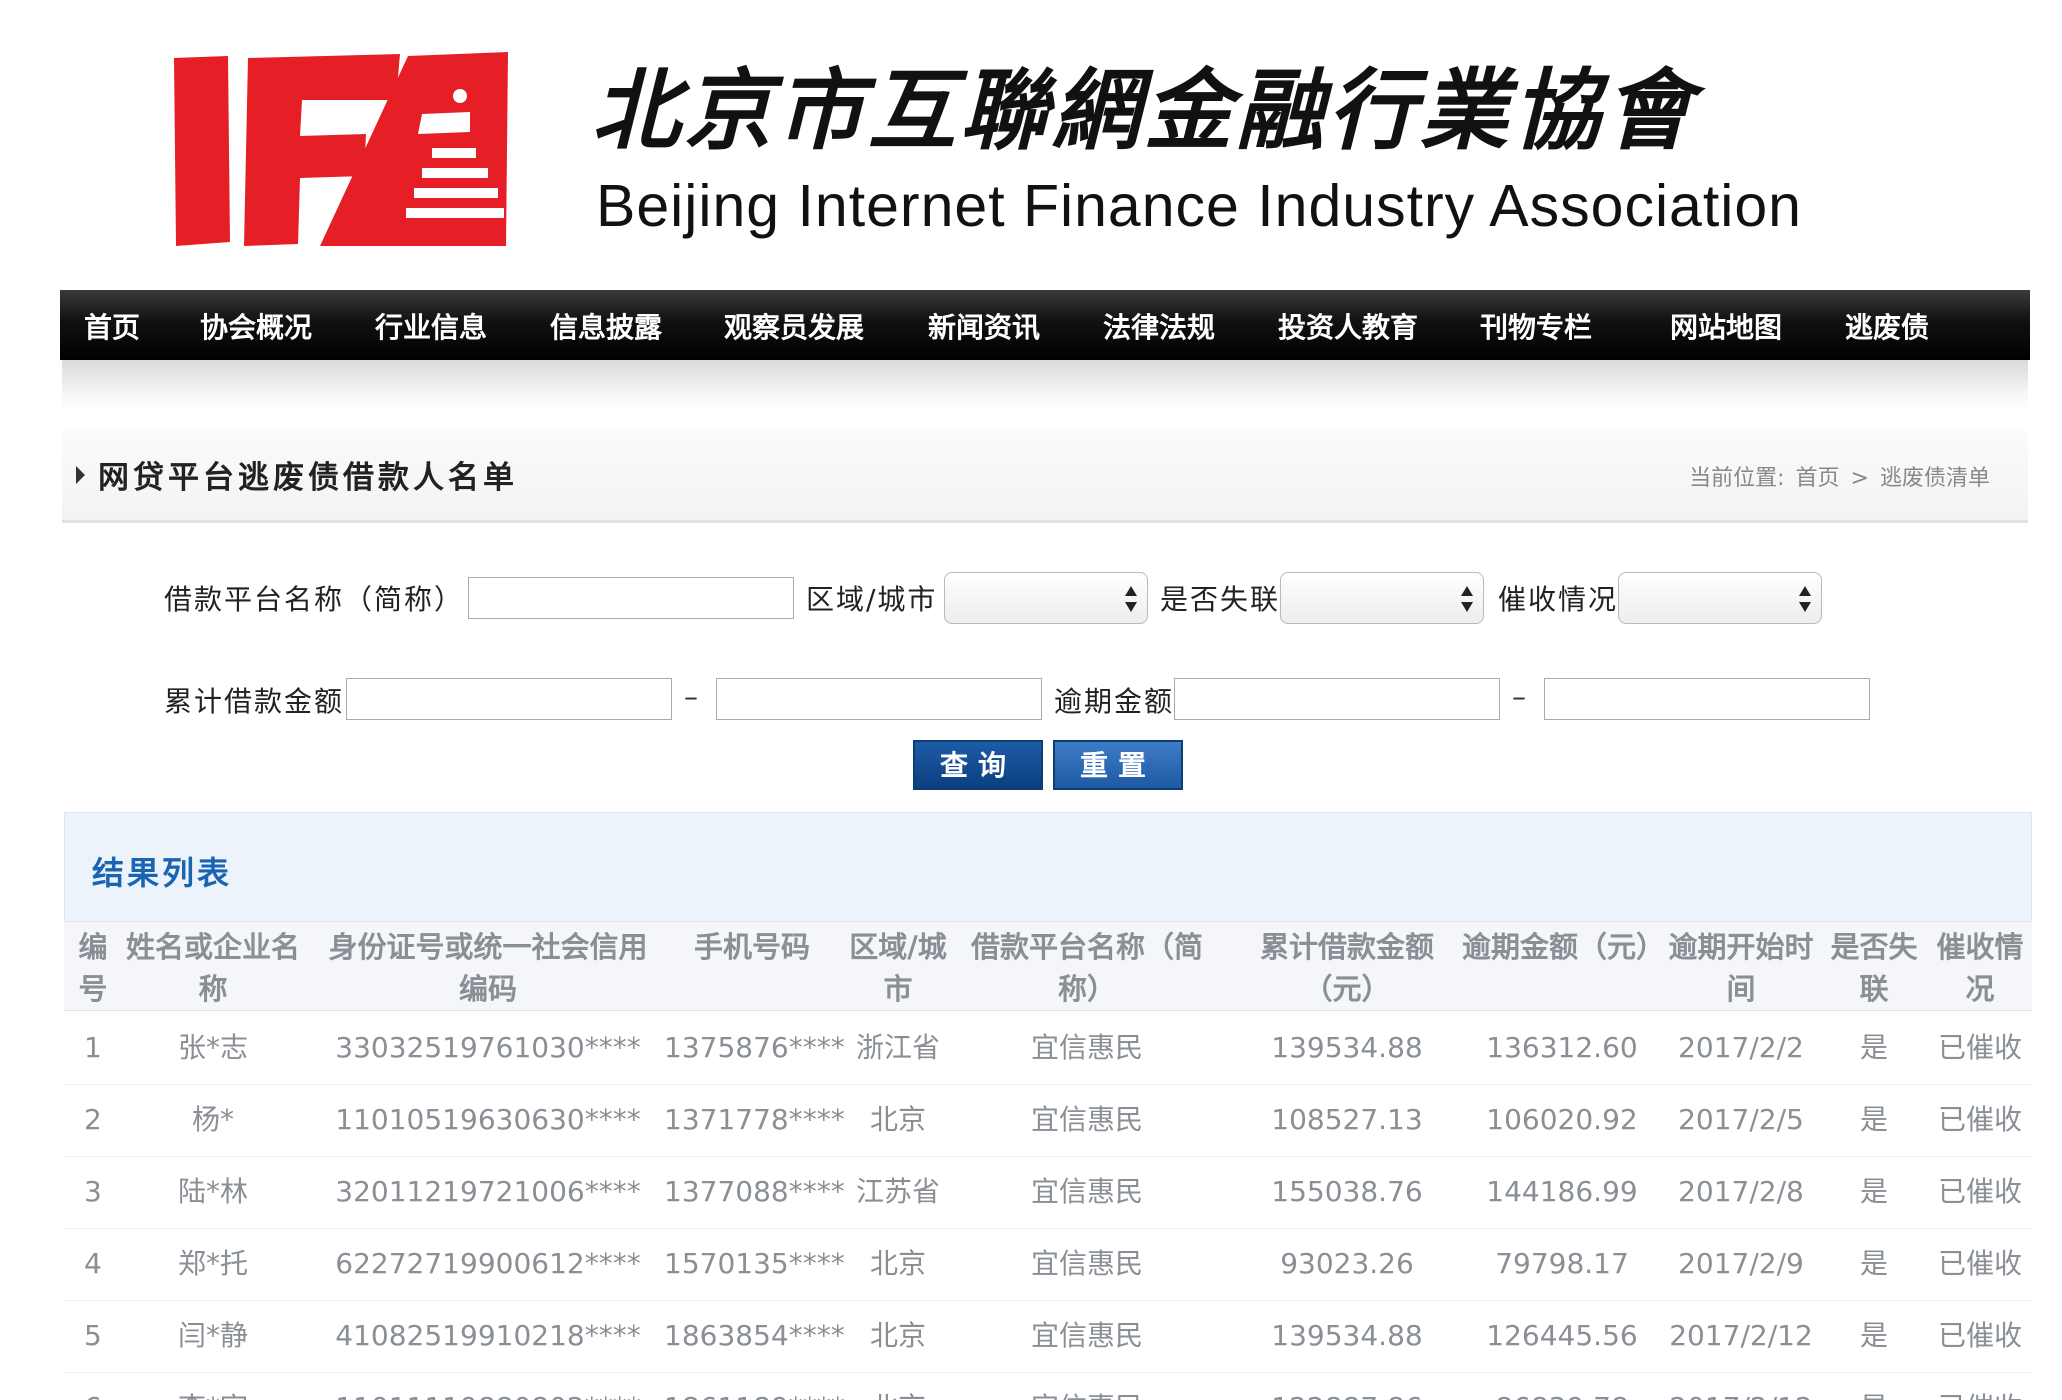 This screenshot has width=2062, height=1400. What do you see at coordinates (1737, 478) in the screenshot?
I see `breadcrumb-label: 当前位置:` at bounding box center [1737, 478].